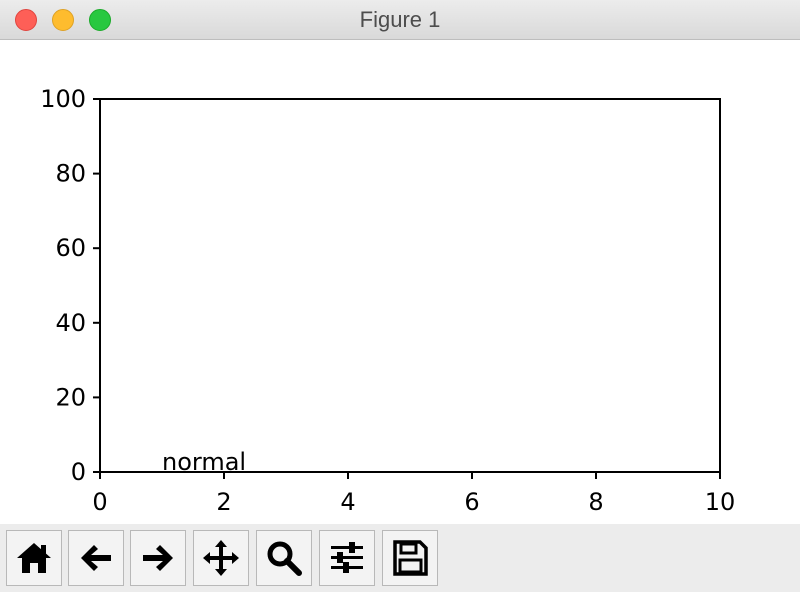 This screenshot has height=592, width=800. I want to click on pan-button, so click(221, 558).